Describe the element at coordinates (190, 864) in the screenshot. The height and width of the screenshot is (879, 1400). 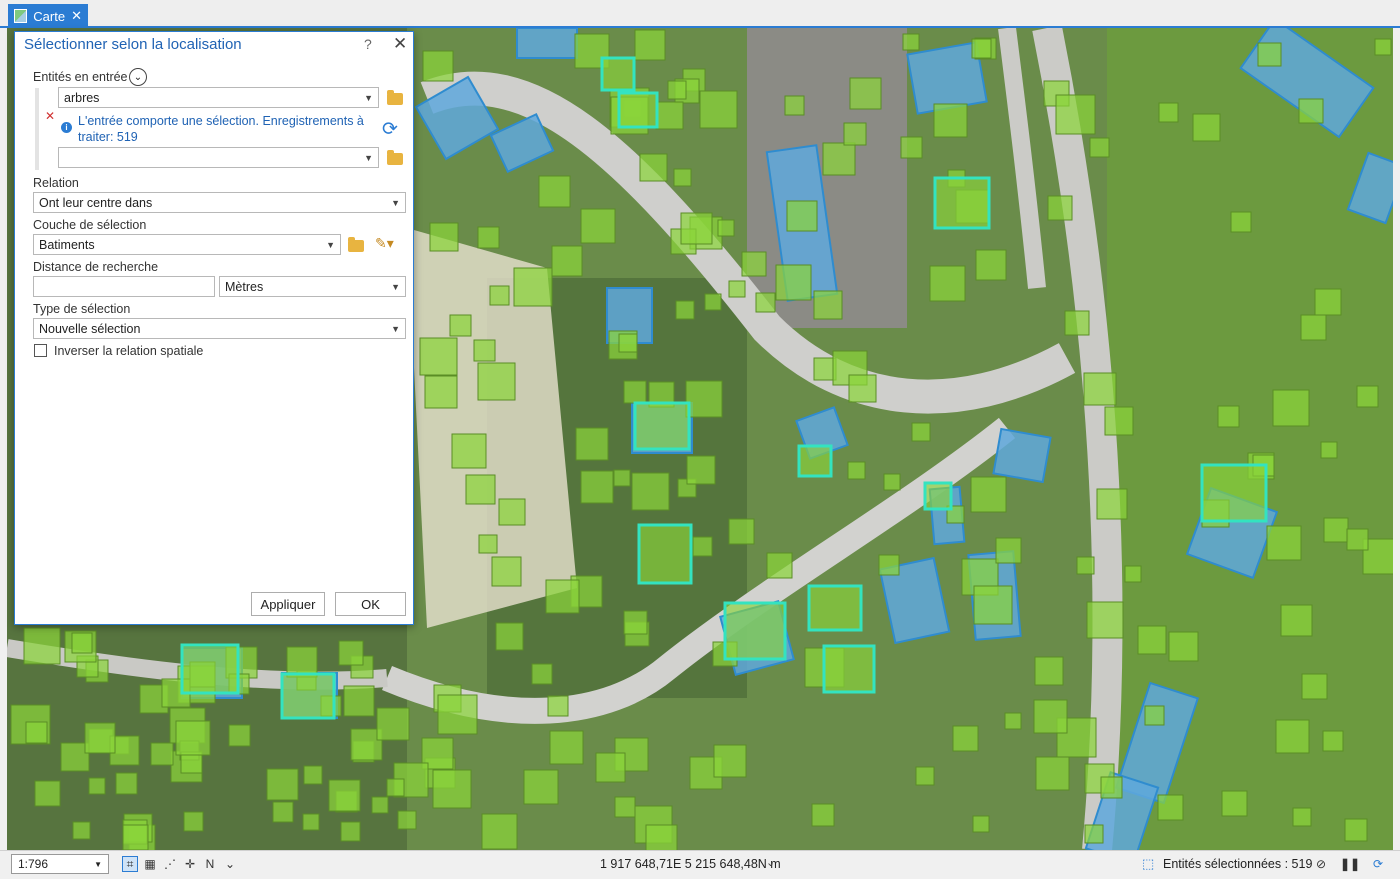
I see `crosshair-icon: ✛` at that location.